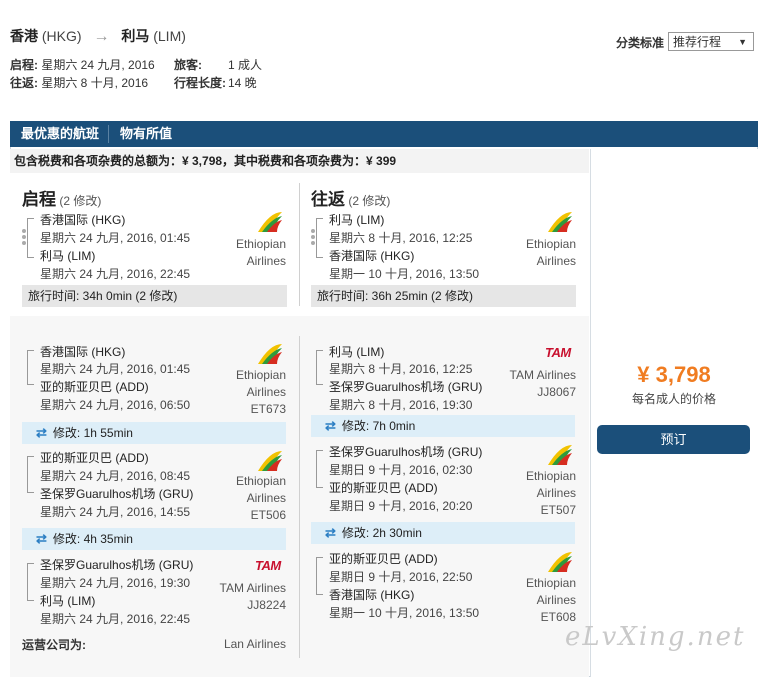 This screenshot has height=677, width=767. I want to click on depart-label: 启程:, so click(24, 65).